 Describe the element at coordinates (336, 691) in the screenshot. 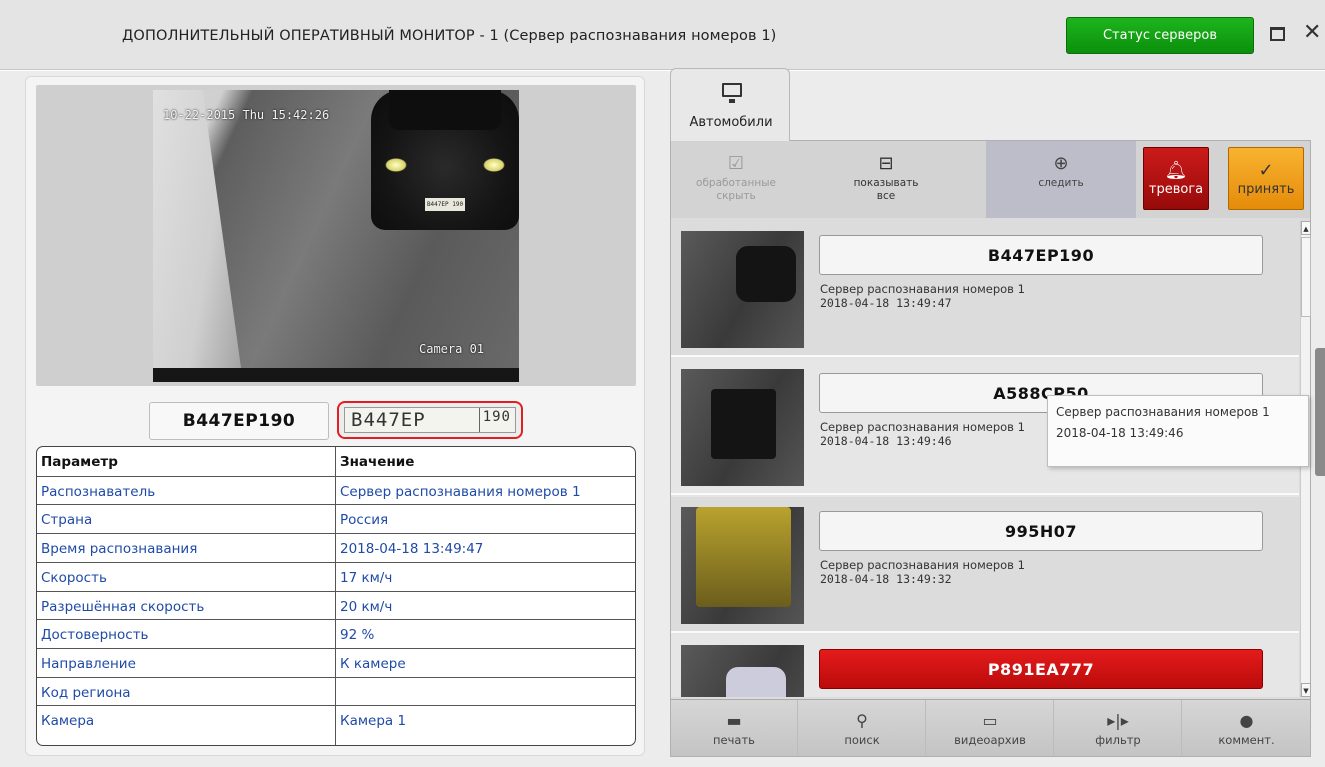

I see `table-row: Код региона` at that location.